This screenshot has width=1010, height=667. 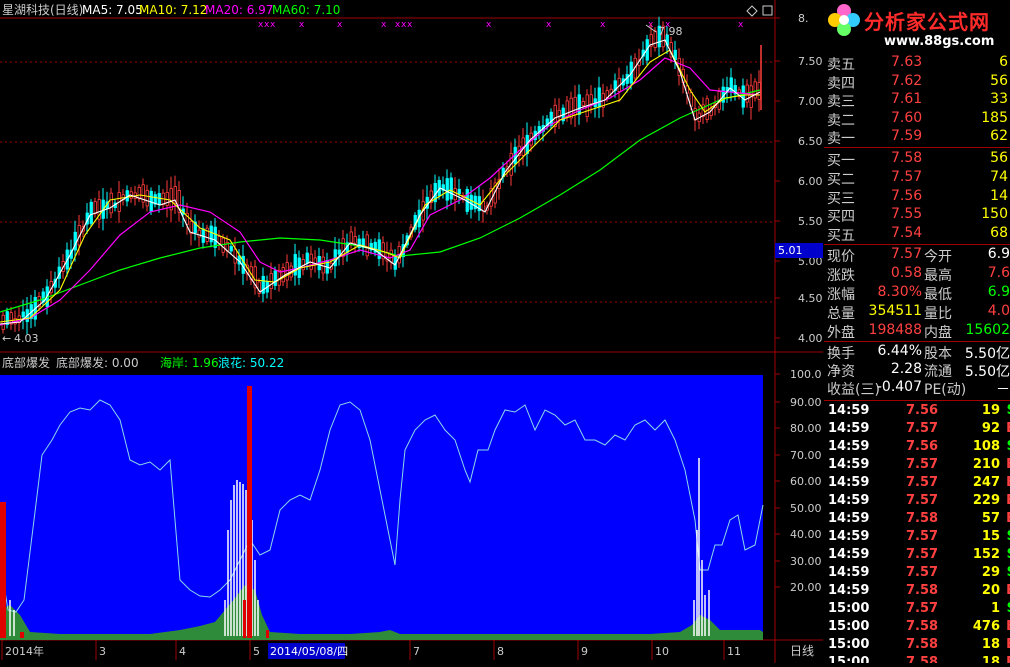 What do you see at coordinates (802, 651) in the screenshot?
I see `period-label: 日线` at bounding box center [802, 651].